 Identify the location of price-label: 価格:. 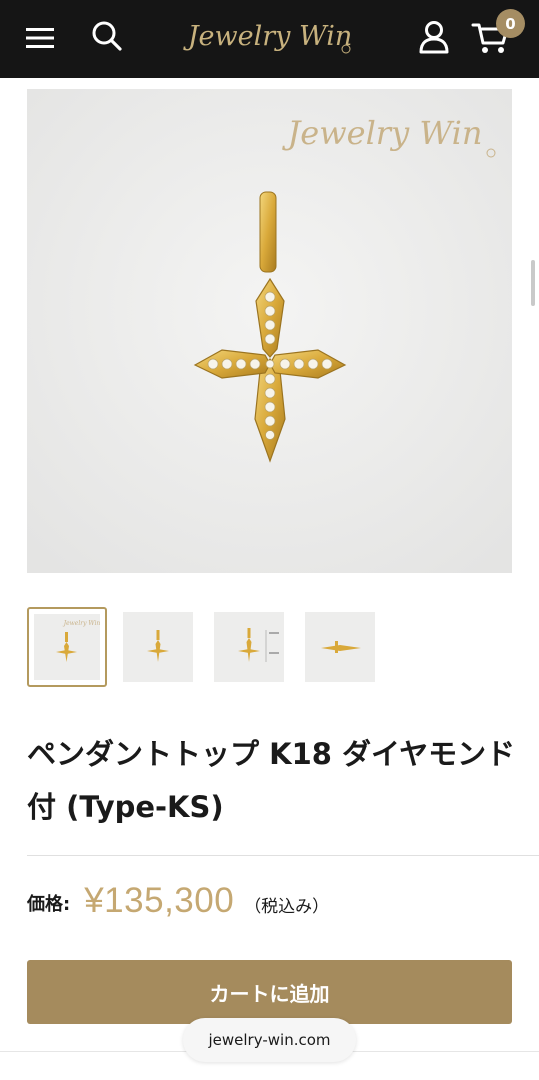
(49, 904).